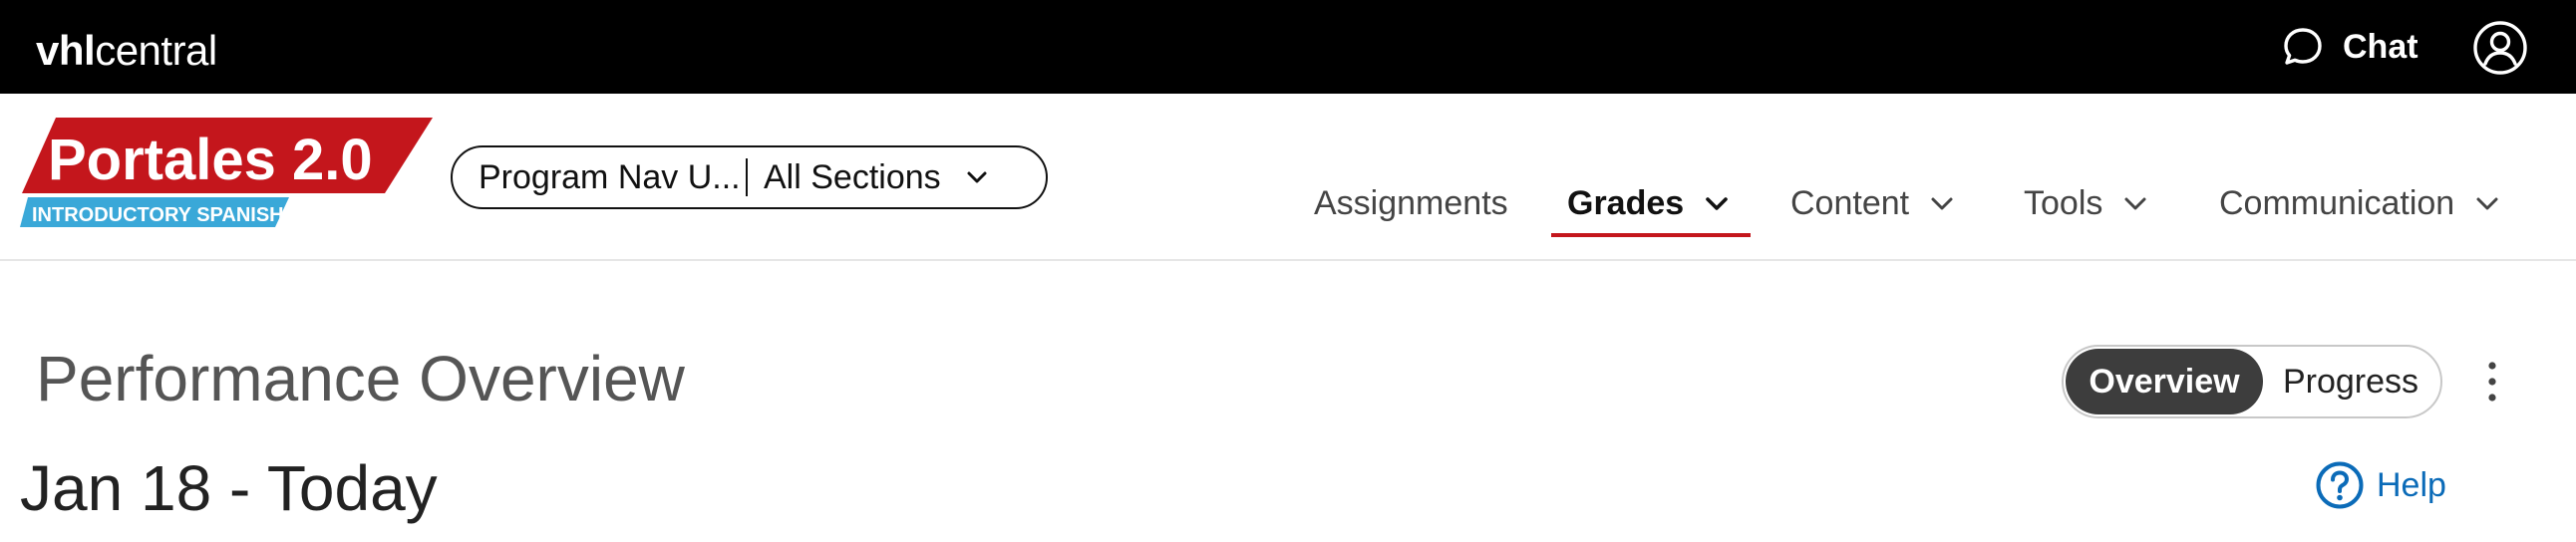 The height and width of the screenshot is (542, 2576). I want to click on nav-grades-label: Grades, so click(1626, 202).